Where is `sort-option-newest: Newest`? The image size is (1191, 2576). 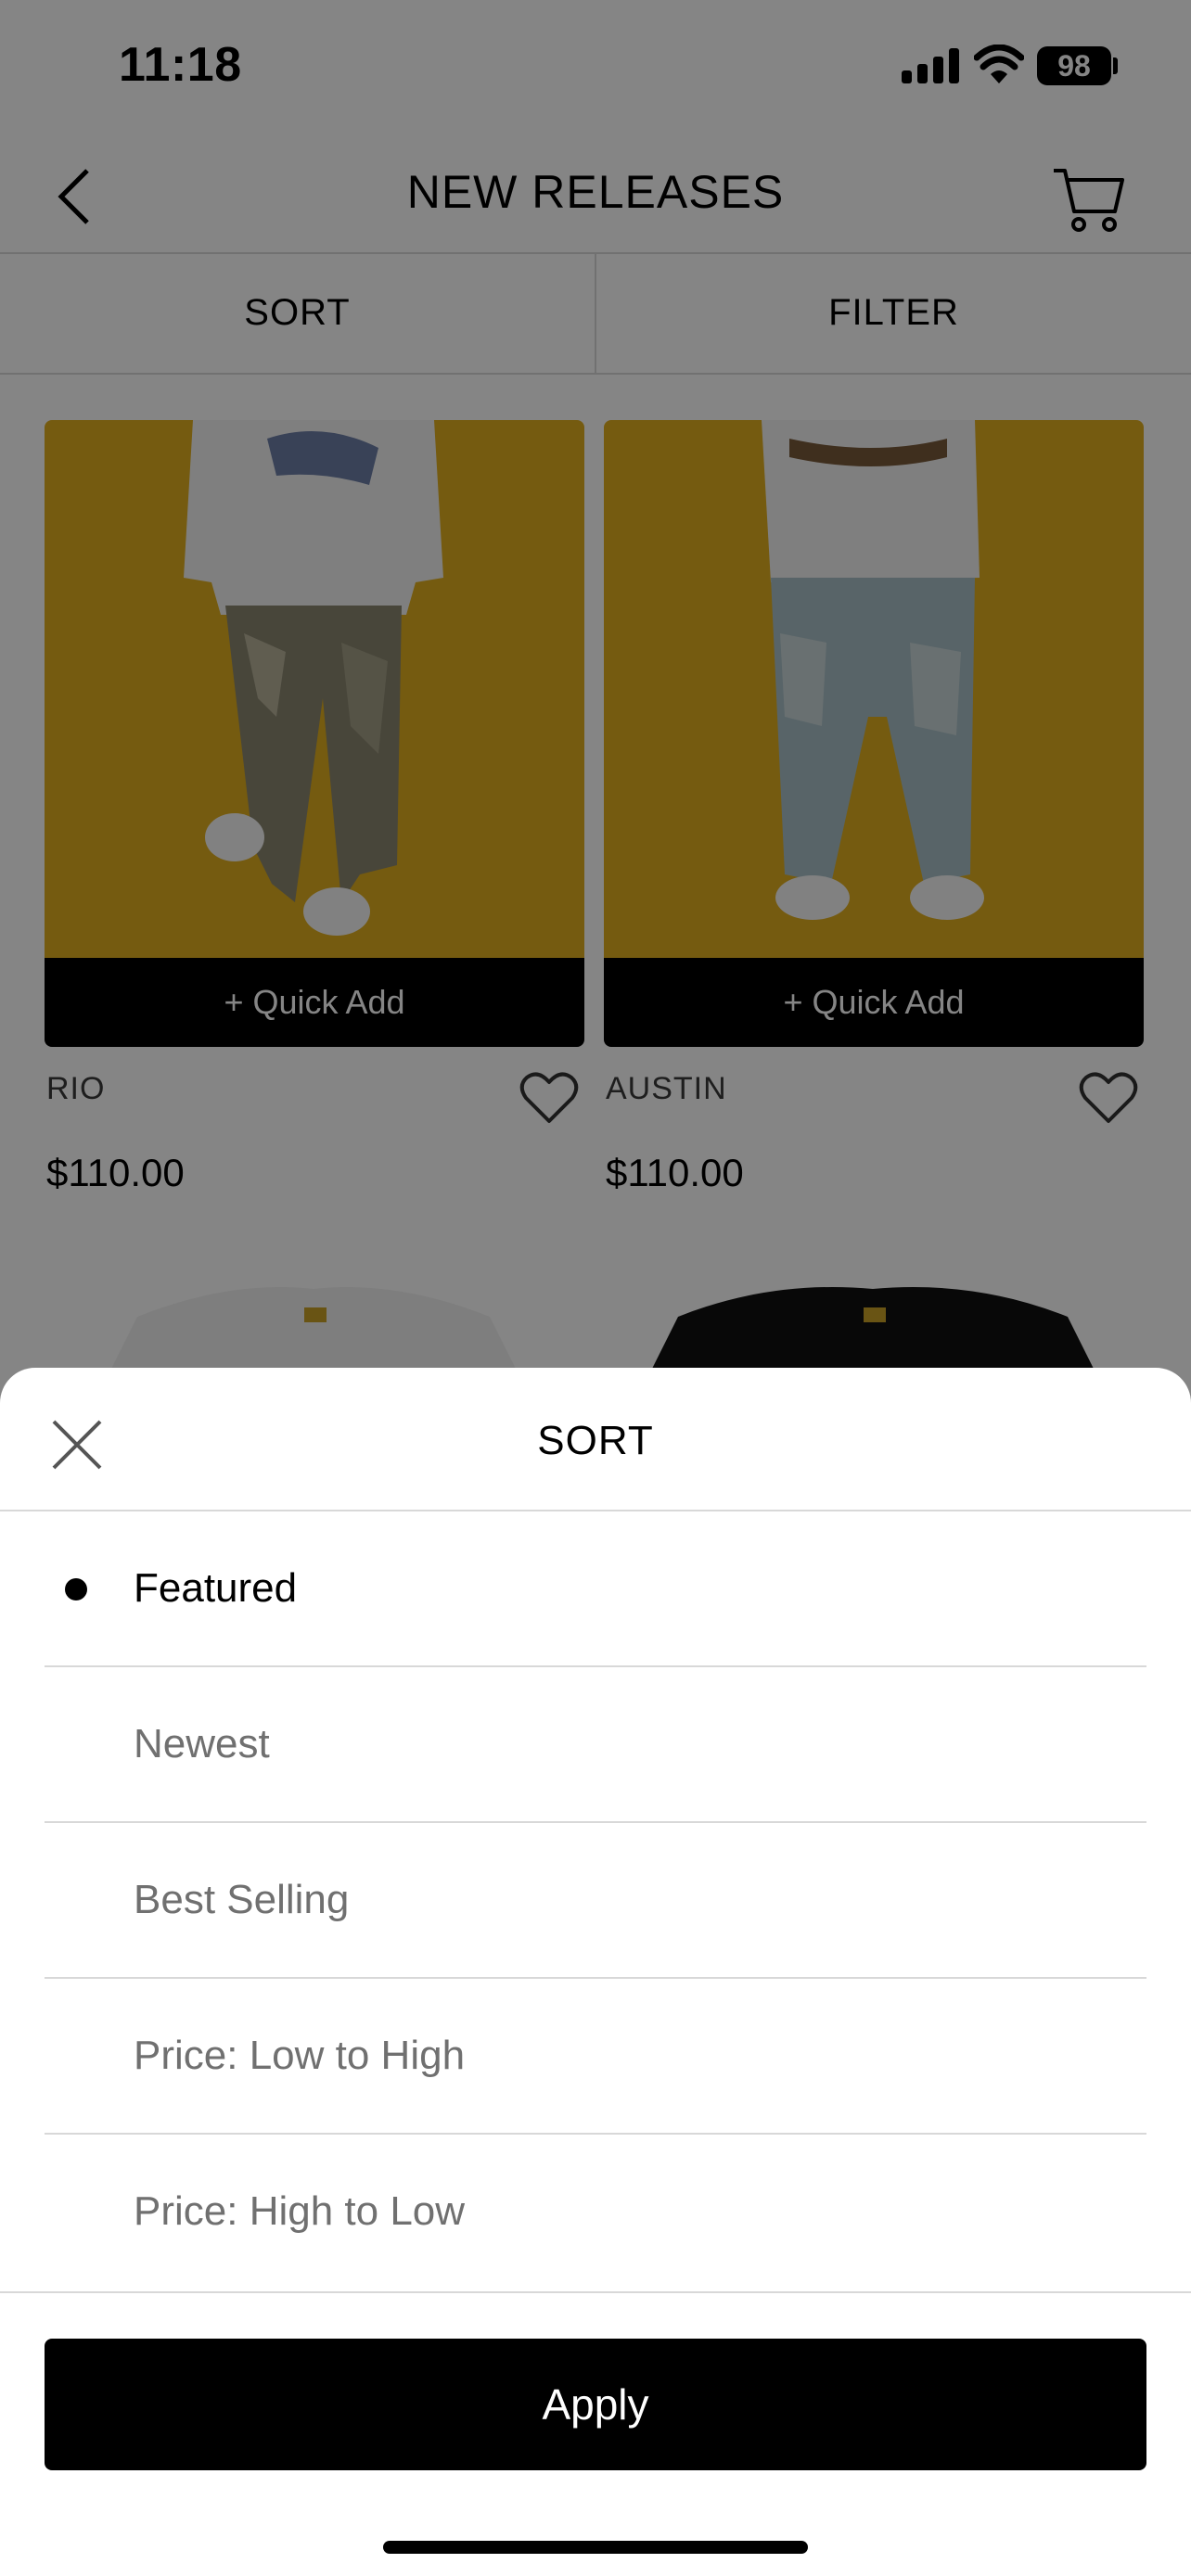 sort-option-newest: Newest is located at coordinates (595, 1745).